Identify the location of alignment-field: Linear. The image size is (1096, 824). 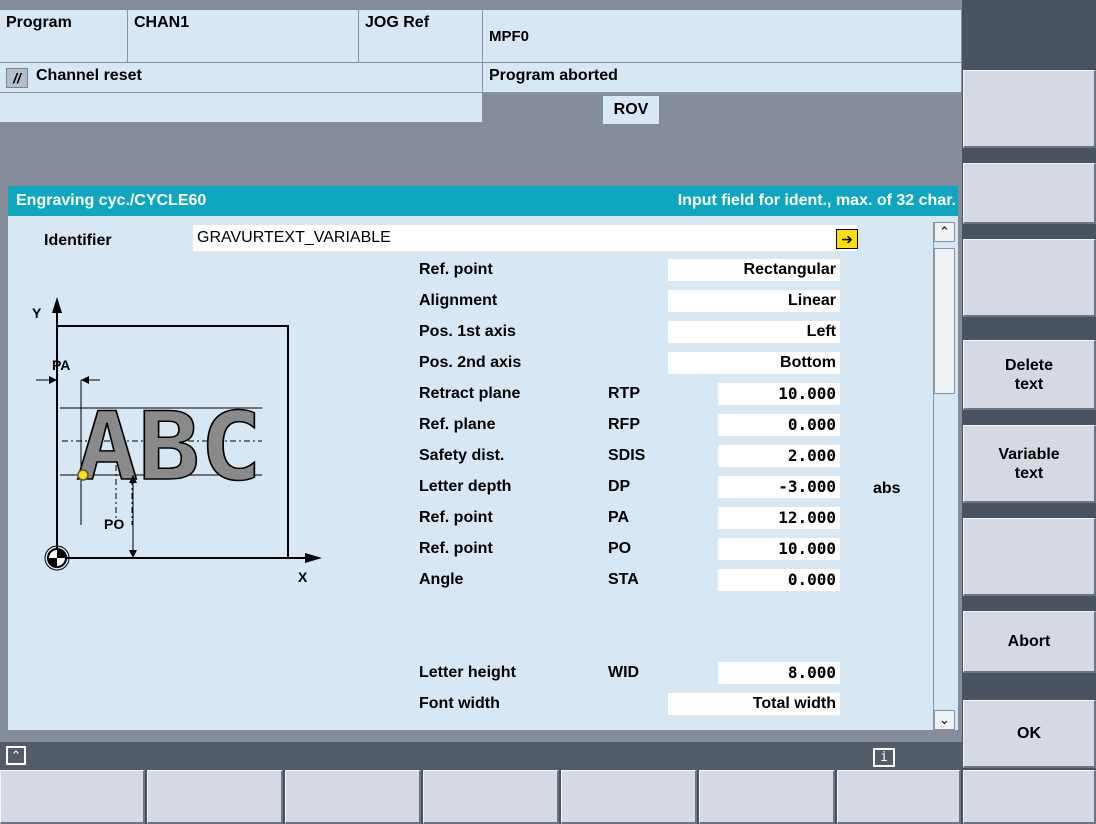
(754, 301).